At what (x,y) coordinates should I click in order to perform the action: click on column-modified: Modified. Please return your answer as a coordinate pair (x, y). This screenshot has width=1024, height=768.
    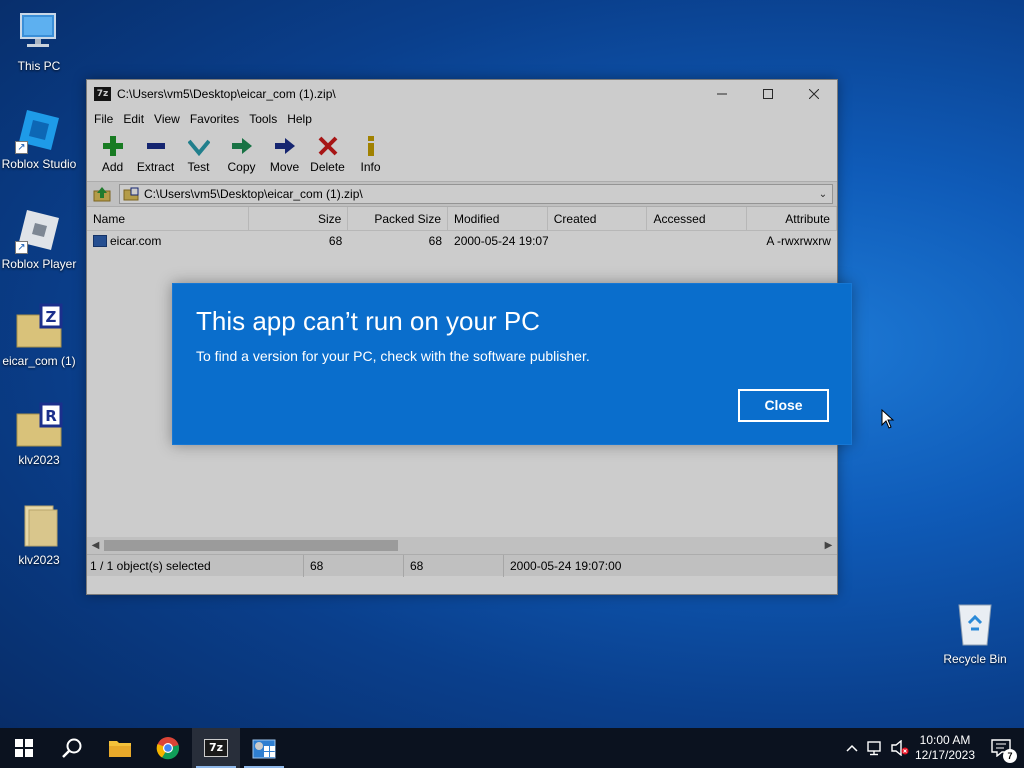
    Looking at the image, I should click on (498, 219).